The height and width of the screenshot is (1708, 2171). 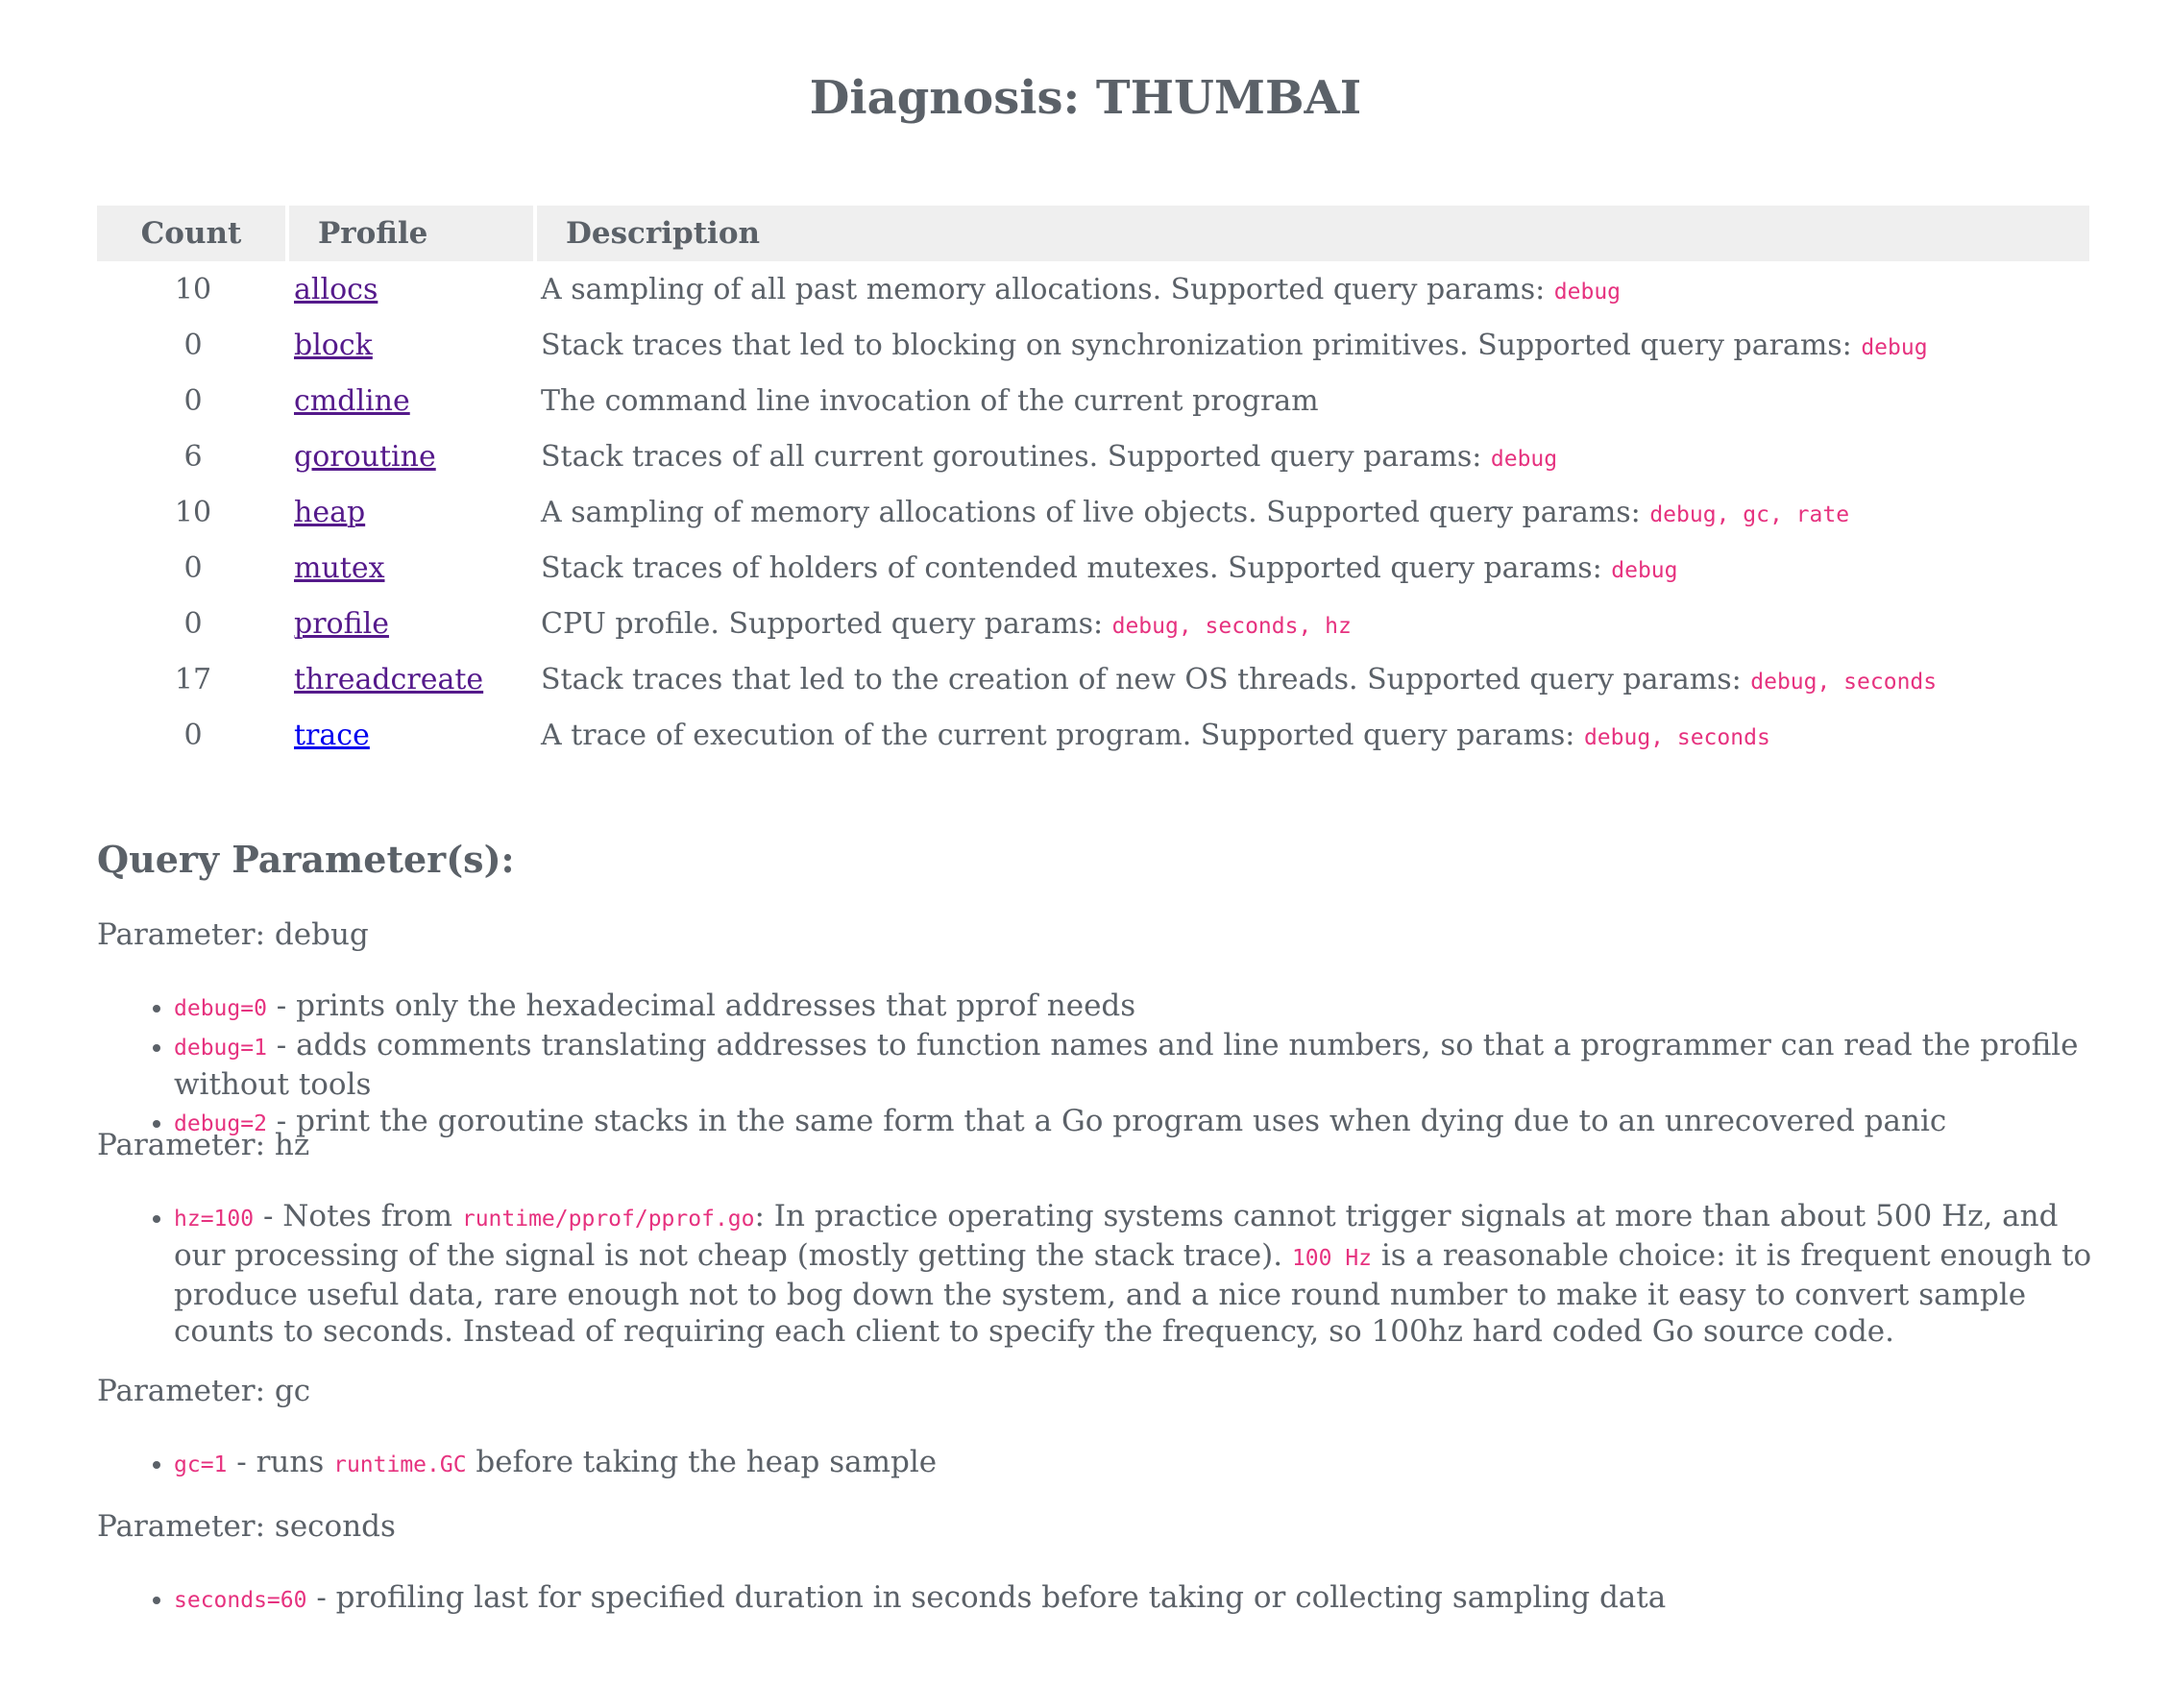 What do you see at coordinates (1105, 1145) in the screenshot?
I see `param-hz-section: Parameter: hz` at bounding box center [1105, 1145].